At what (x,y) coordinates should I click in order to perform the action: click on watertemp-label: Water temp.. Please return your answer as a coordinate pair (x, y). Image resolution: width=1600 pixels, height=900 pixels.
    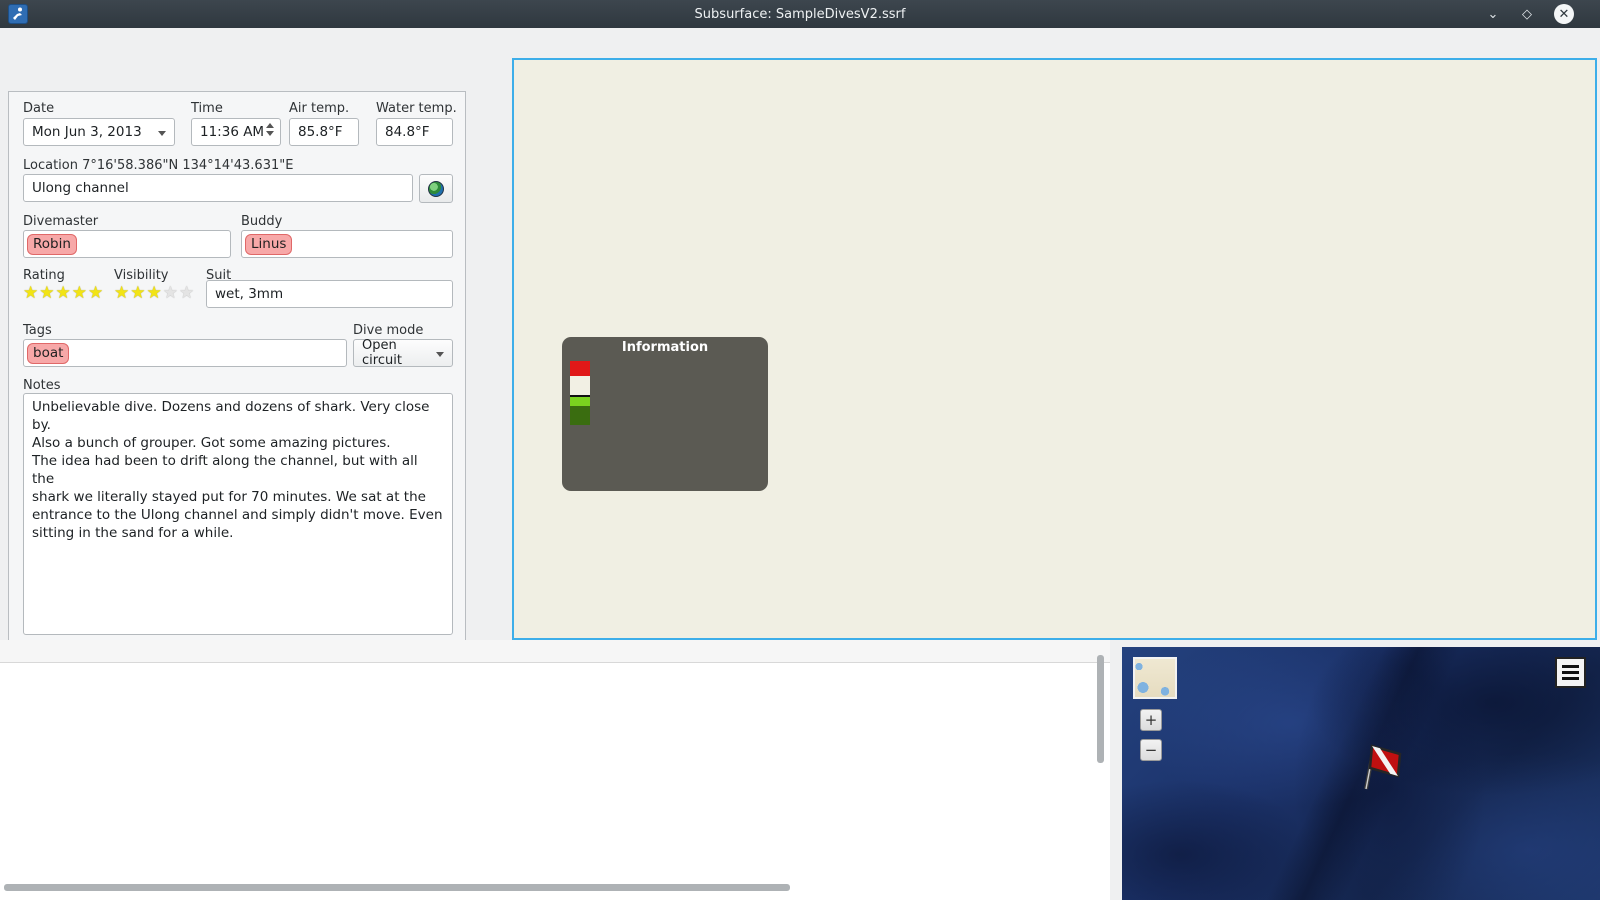
    Looking at the image, I should click on (416, 108).